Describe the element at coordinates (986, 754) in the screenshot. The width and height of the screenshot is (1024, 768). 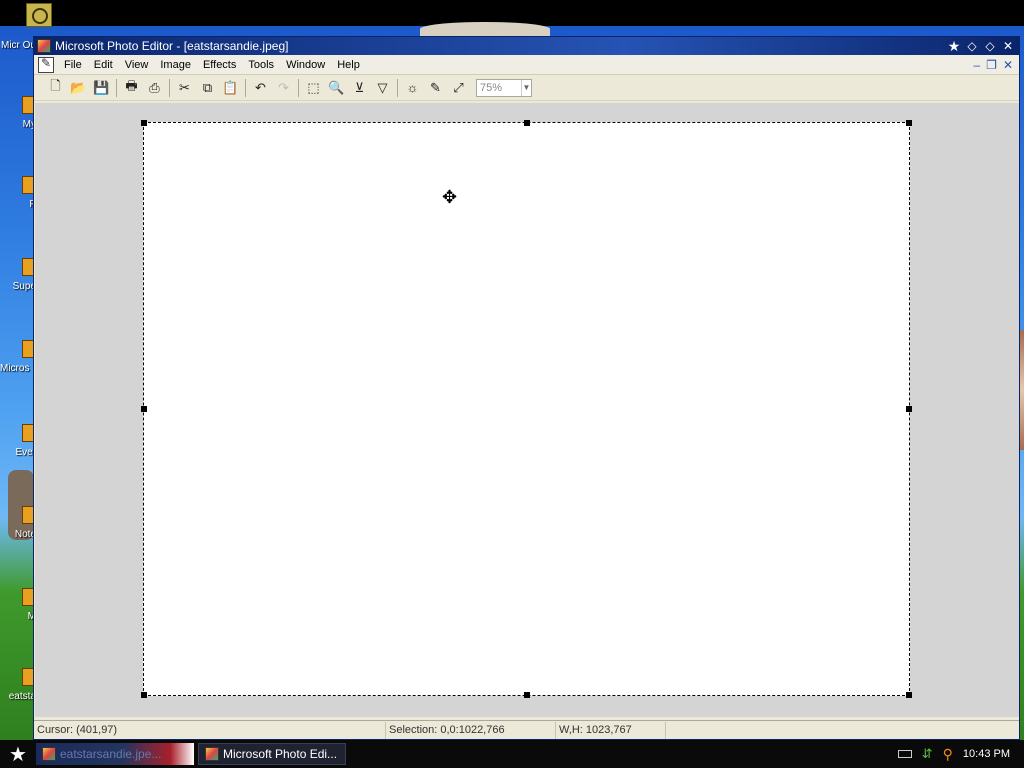
I see `clock: 10:43 PM` at that location.